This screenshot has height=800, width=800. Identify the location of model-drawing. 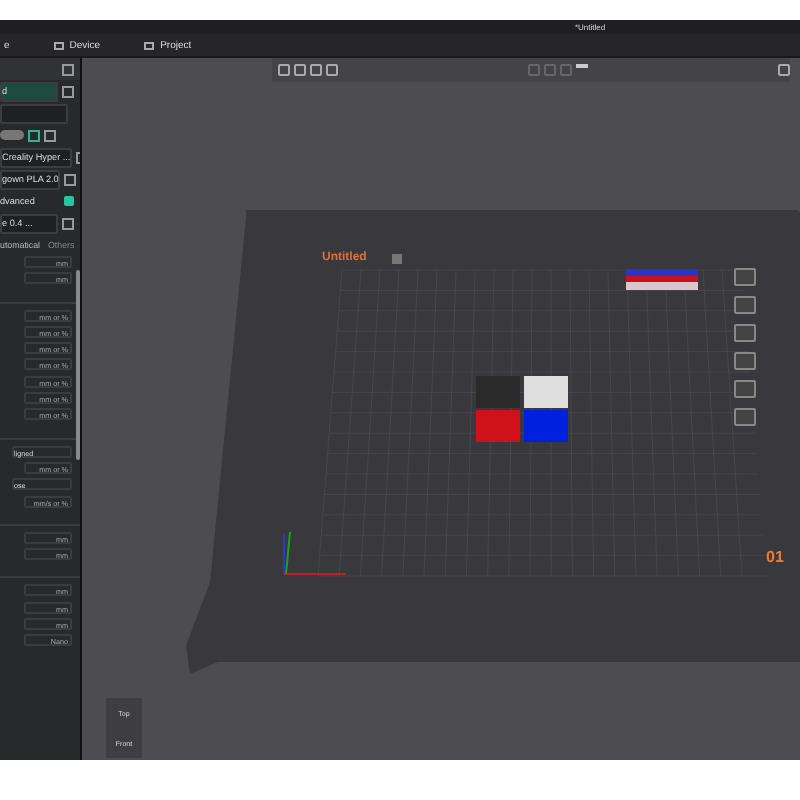
(522, 409).